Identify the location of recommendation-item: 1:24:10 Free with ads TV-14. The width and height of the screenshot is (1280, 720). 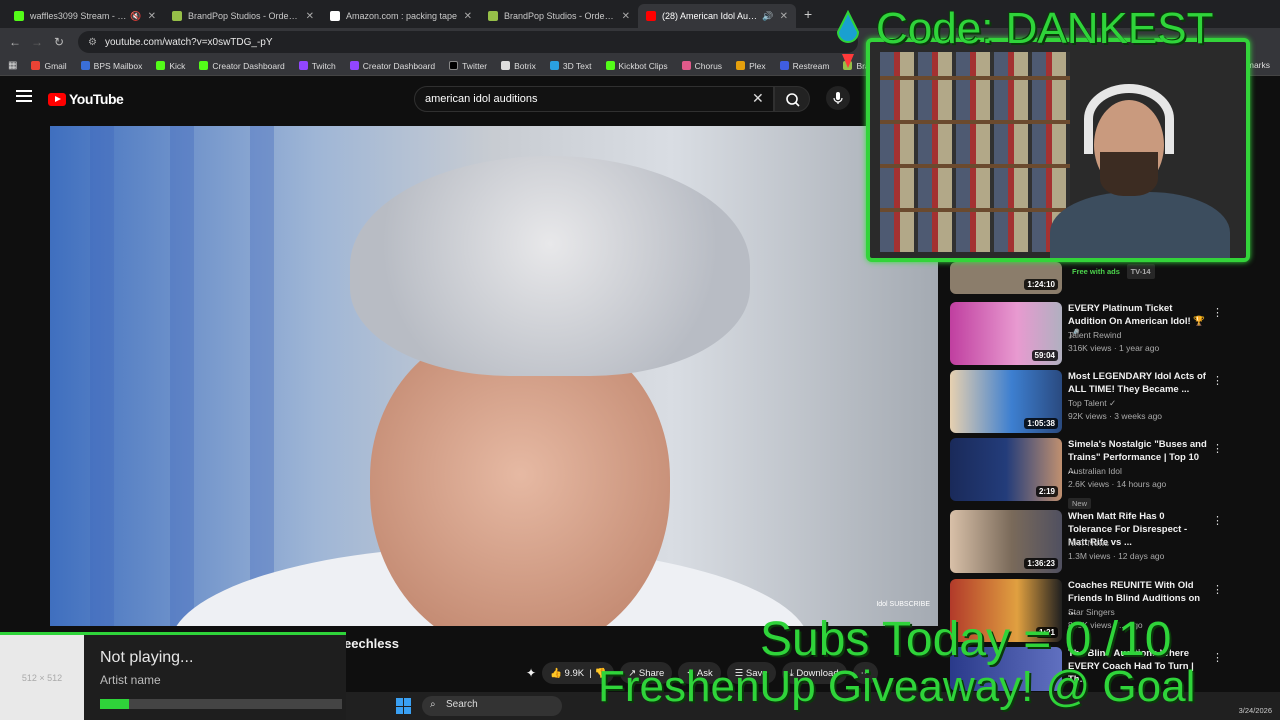
(1085, 279).